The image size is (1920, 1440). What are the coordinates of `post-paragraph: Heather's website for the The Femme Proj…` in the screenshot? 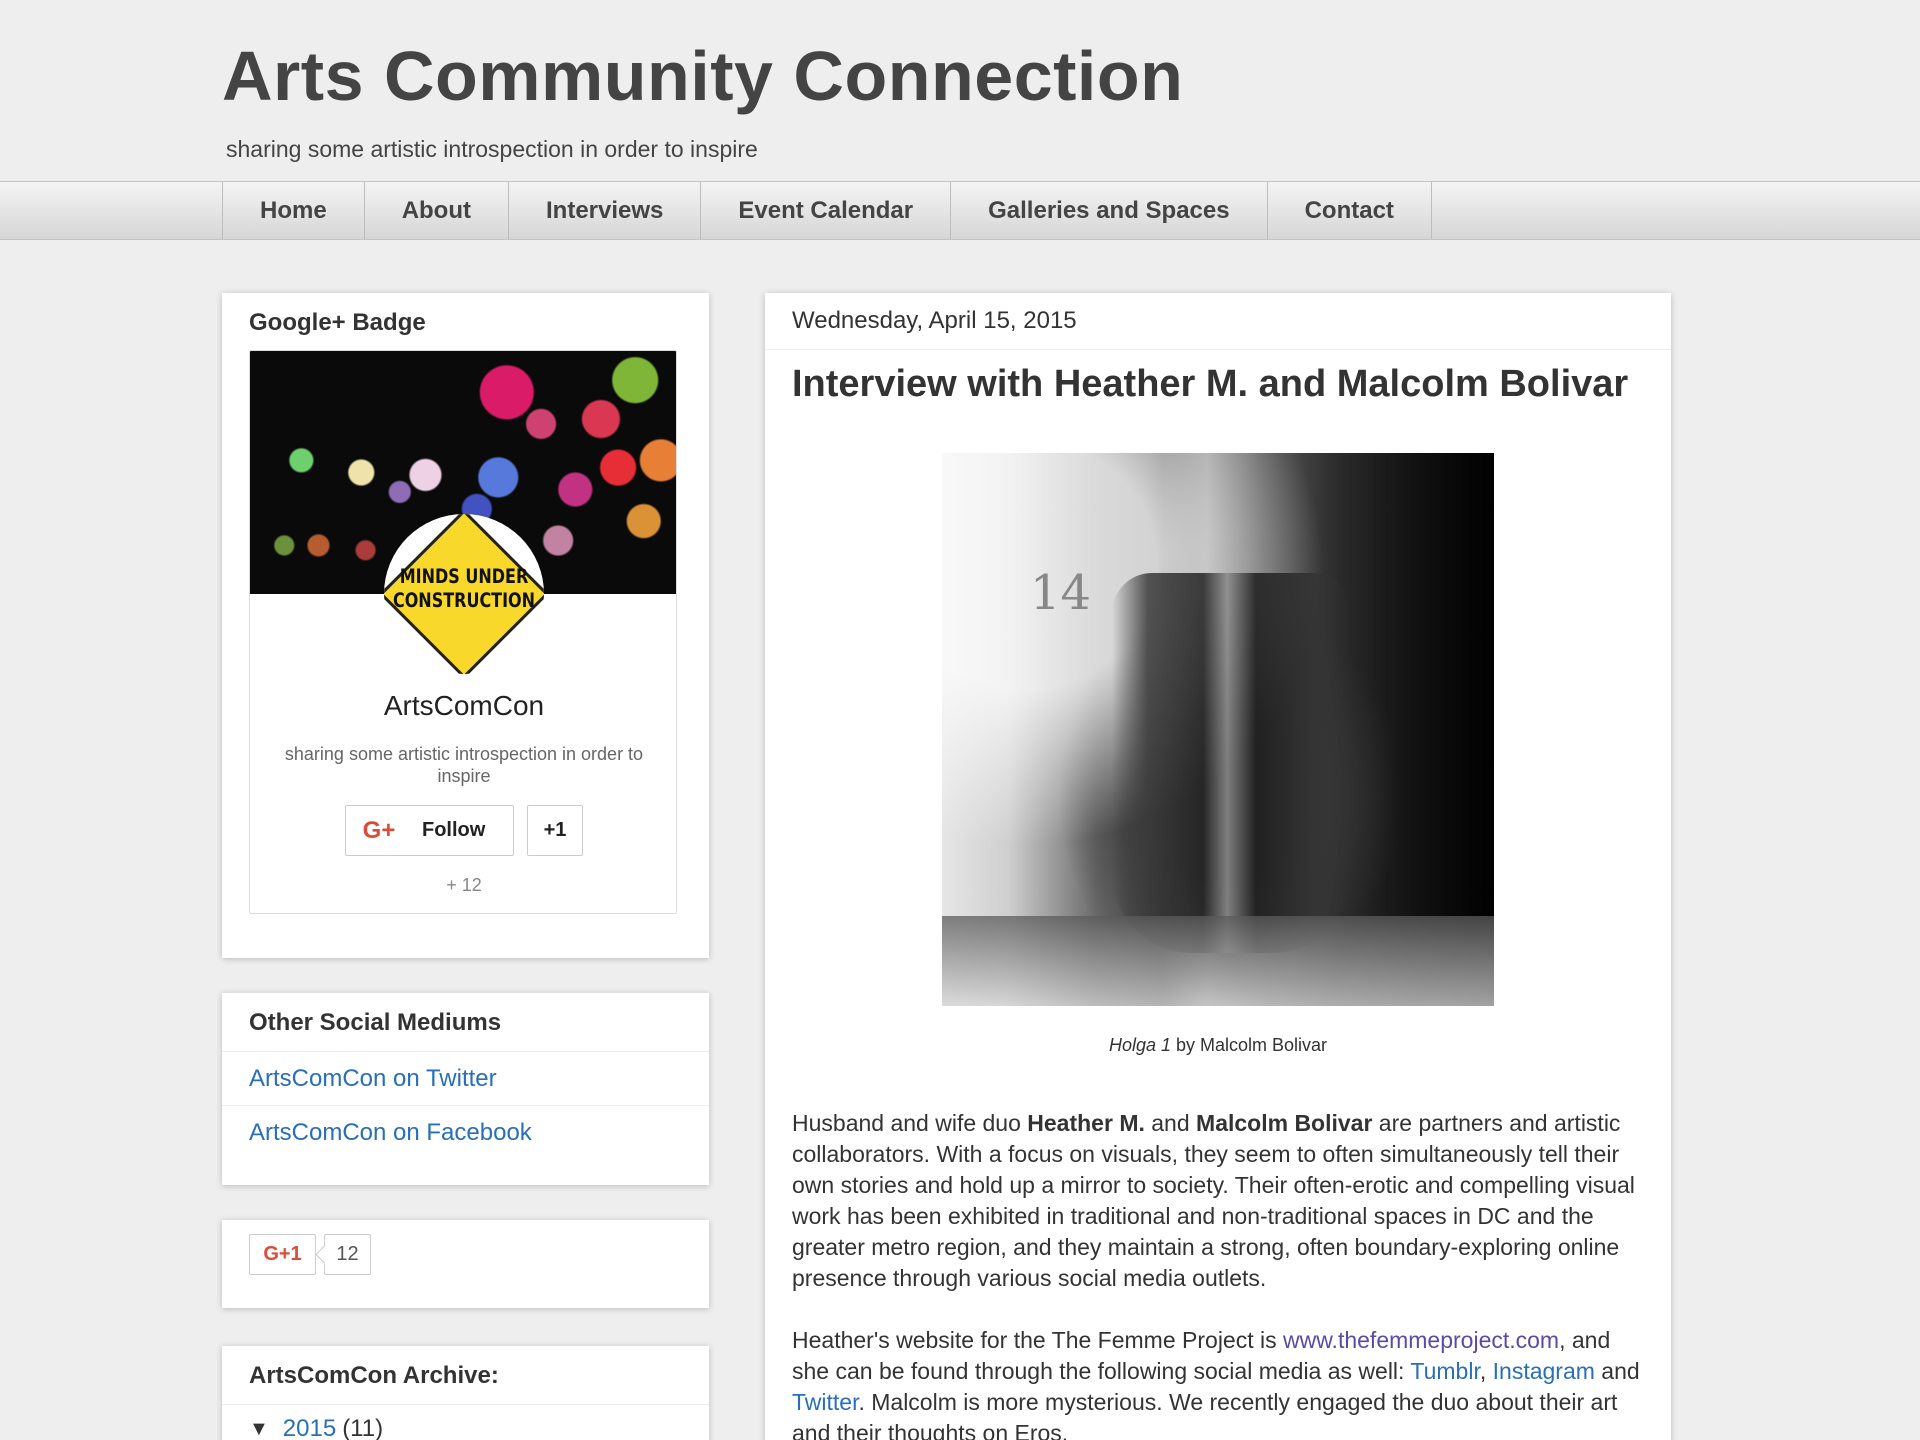 It's located at (1218, 1382).